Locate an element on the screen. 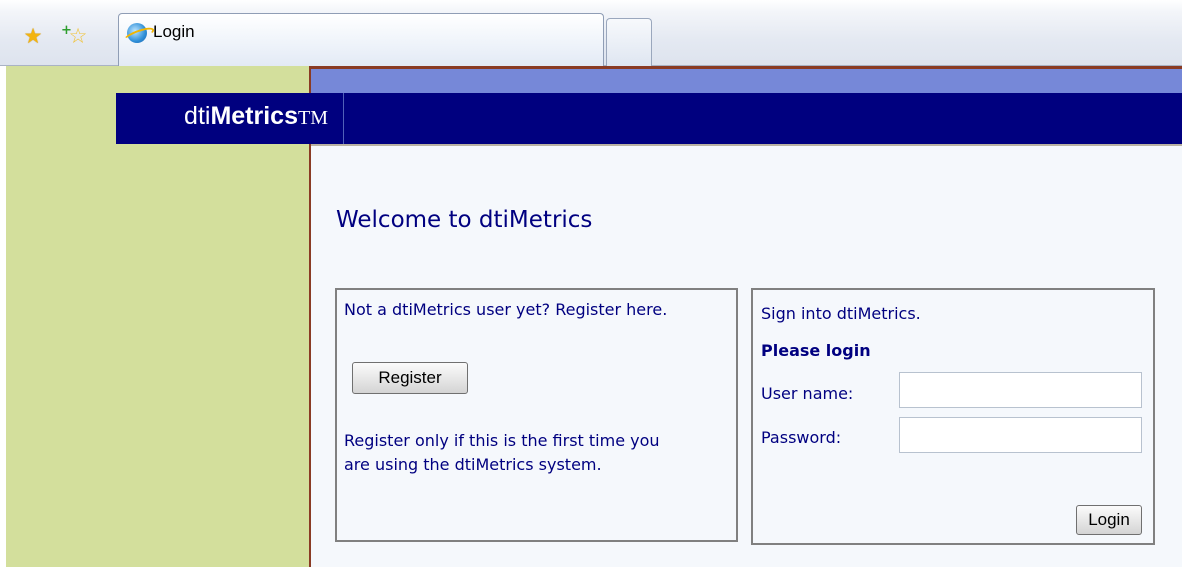  login-button: Login is located at coordinates (1109, 520).